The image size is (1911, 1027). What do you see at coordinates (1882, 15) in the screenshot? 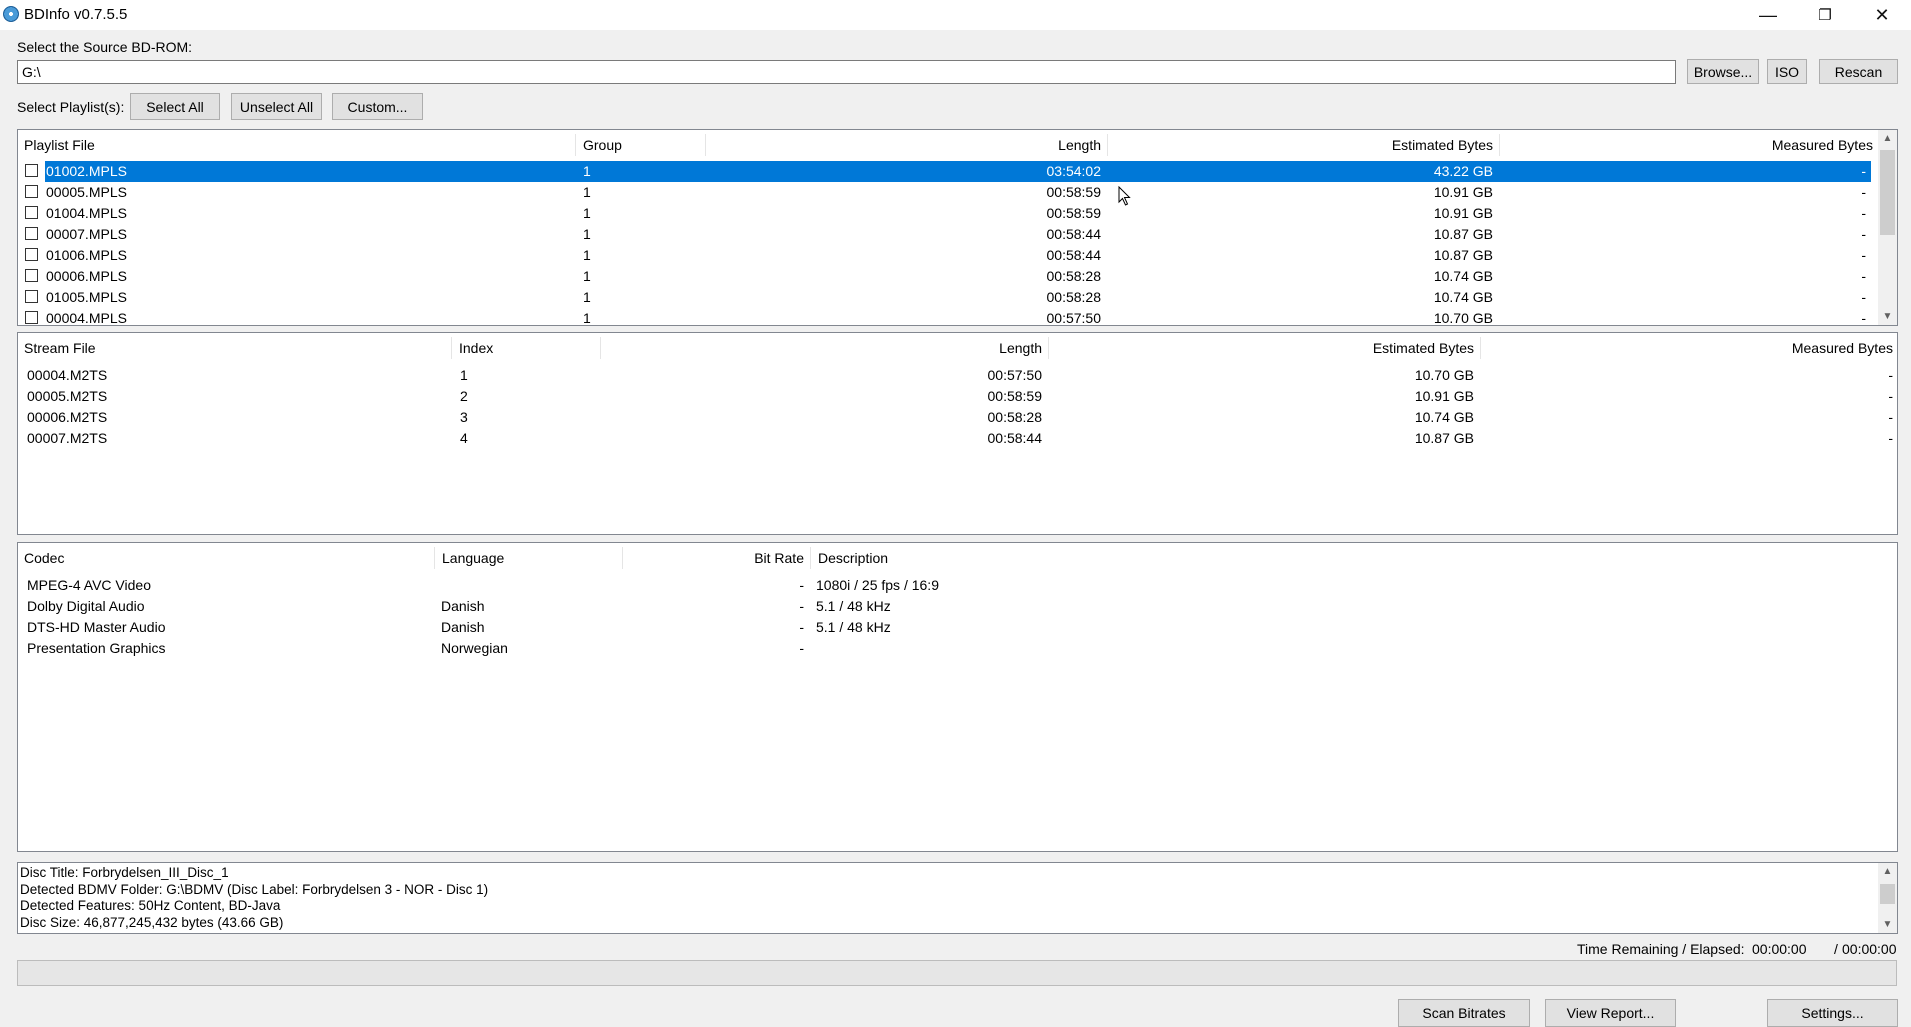
I see `close-button: ✕` at bounding box center [1882, 15].